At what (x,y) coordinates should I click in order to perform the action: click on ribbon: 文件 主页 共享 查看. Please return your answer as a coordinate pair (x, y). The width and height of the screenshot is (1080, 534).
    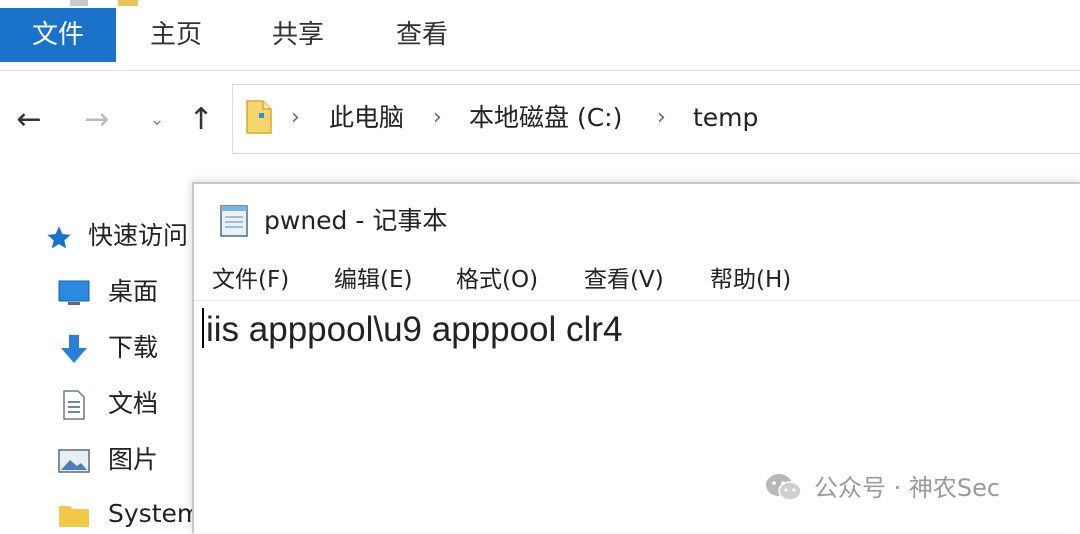
    Looking at the image, I should click on (540, 35).